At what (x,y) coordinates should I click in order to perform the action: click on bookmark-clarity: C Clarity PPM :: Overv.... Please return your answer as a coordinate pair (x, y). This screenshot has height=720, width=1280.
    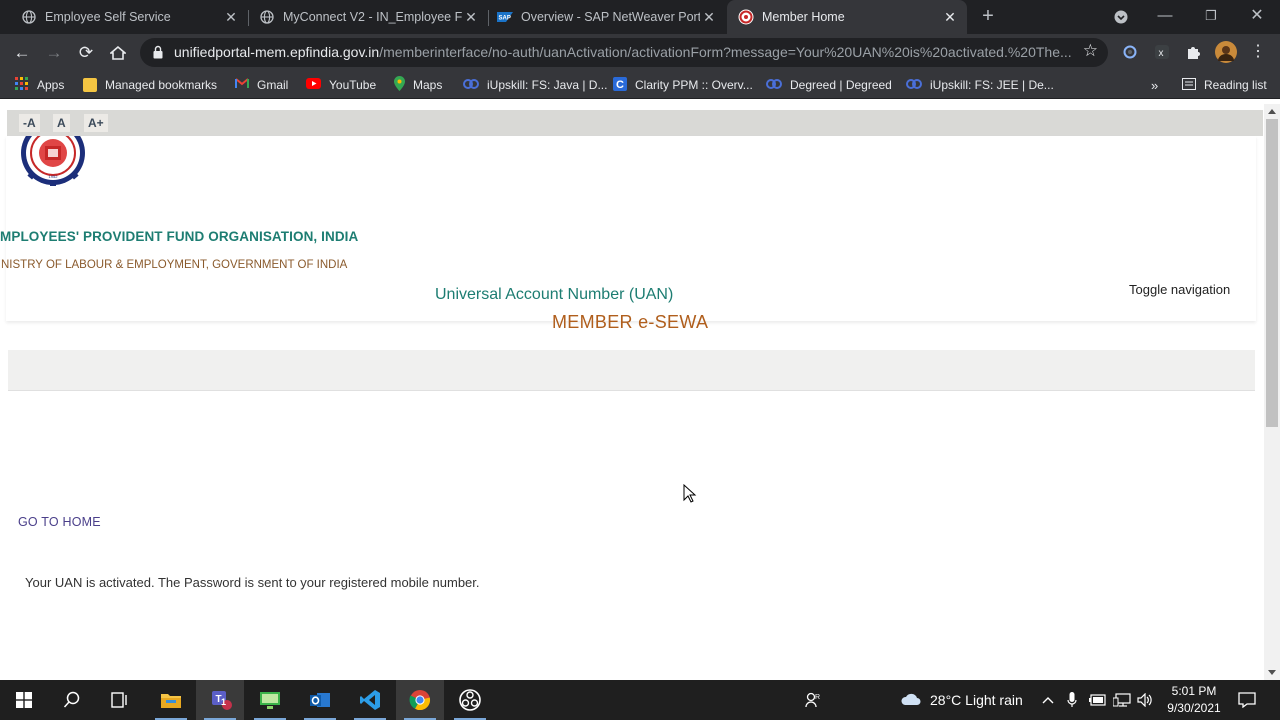
    Looking at the image, I should click on (683, 85).